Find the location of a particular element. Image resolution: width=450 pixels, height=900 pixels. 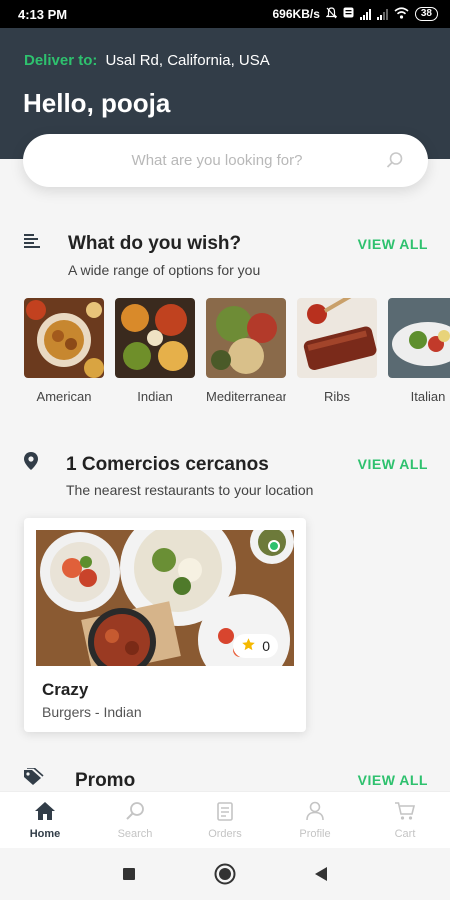

mute-icon is located at coordinates (331, 14).